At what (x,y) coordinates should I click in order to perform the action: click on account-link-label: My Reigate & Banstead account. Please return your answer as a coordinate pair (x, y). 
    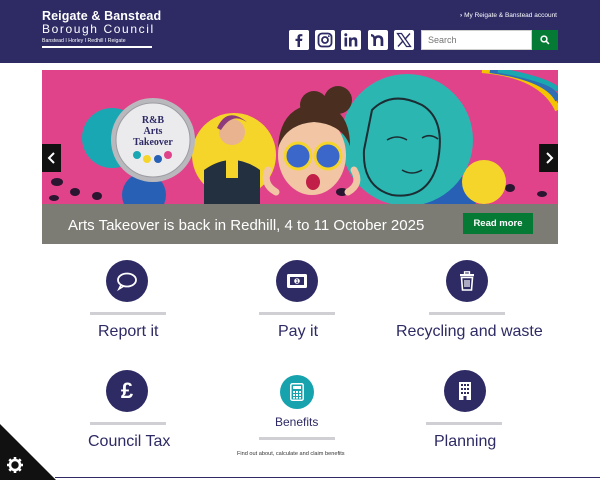
    Looking at the image, I should click on (510, 15).